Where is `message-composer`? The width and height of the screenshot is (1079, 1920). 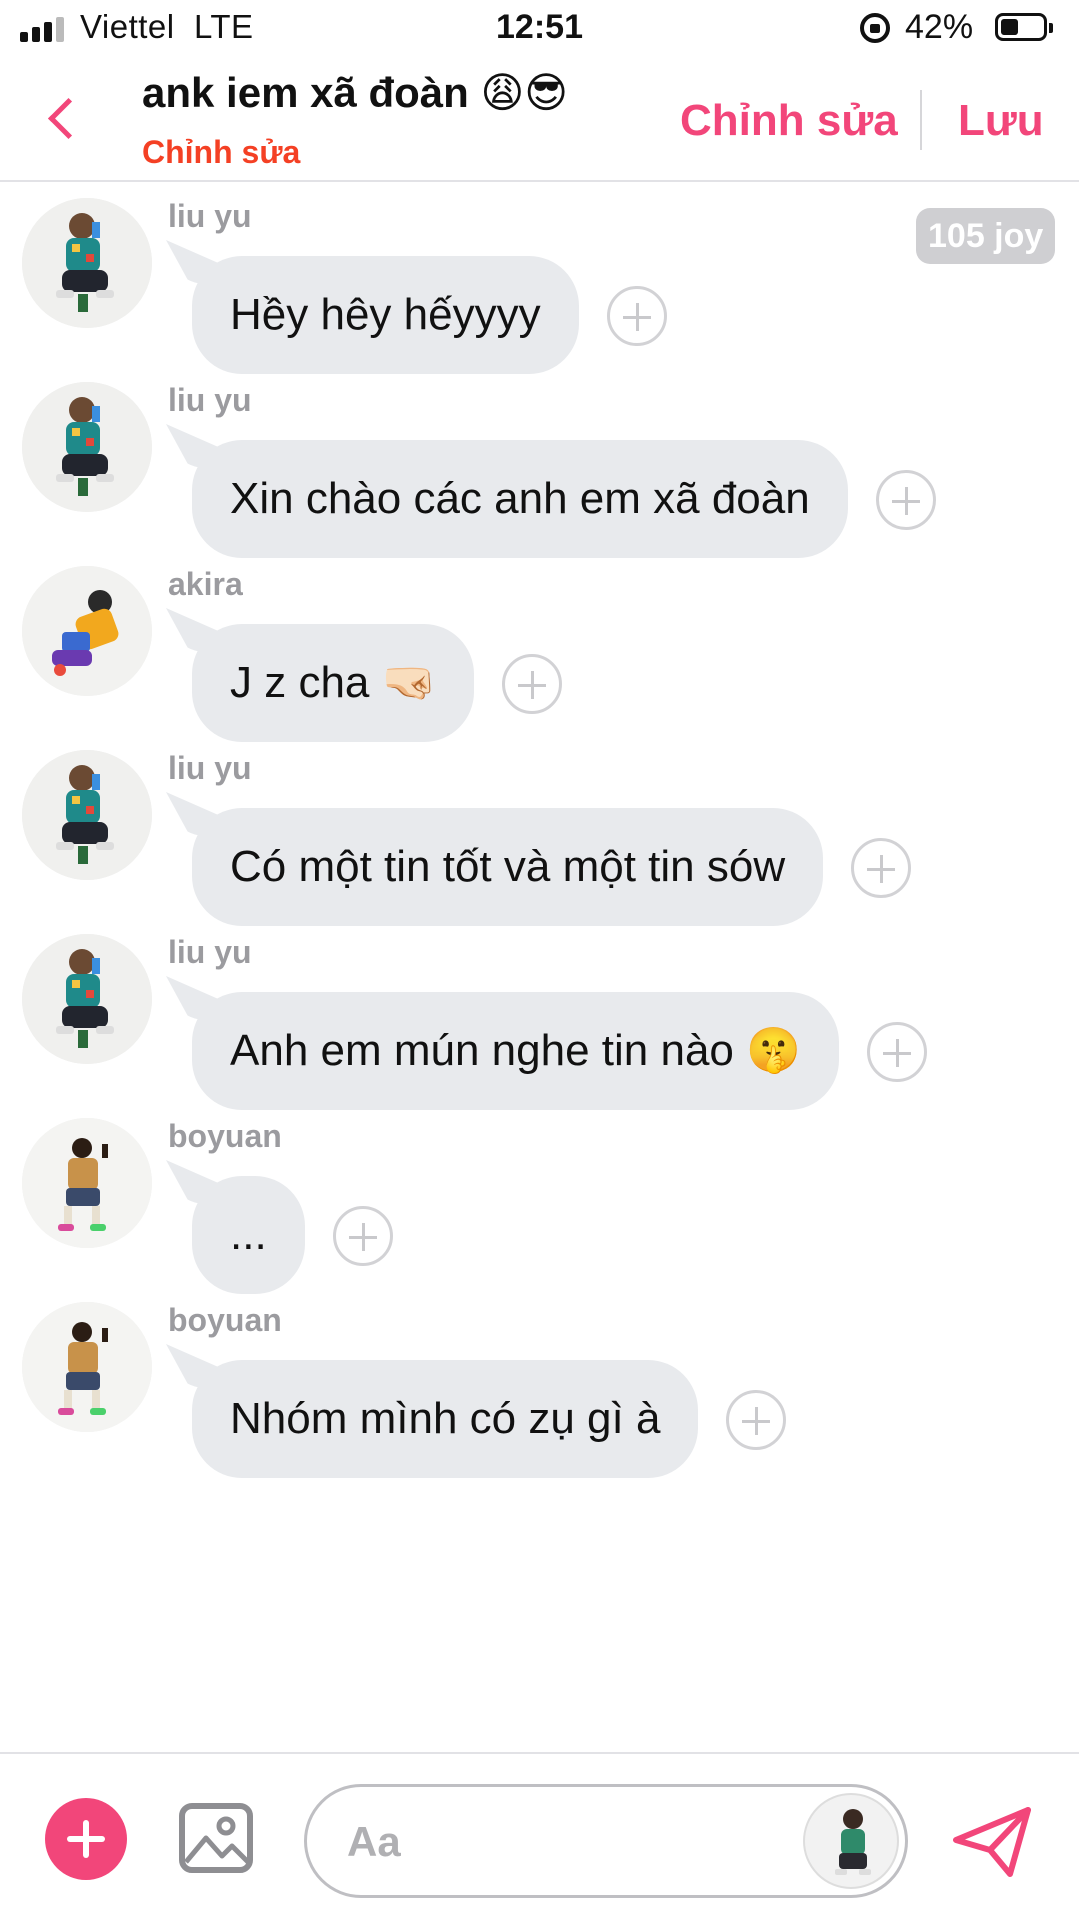 message-composer is located at coordinates (606, 1841).